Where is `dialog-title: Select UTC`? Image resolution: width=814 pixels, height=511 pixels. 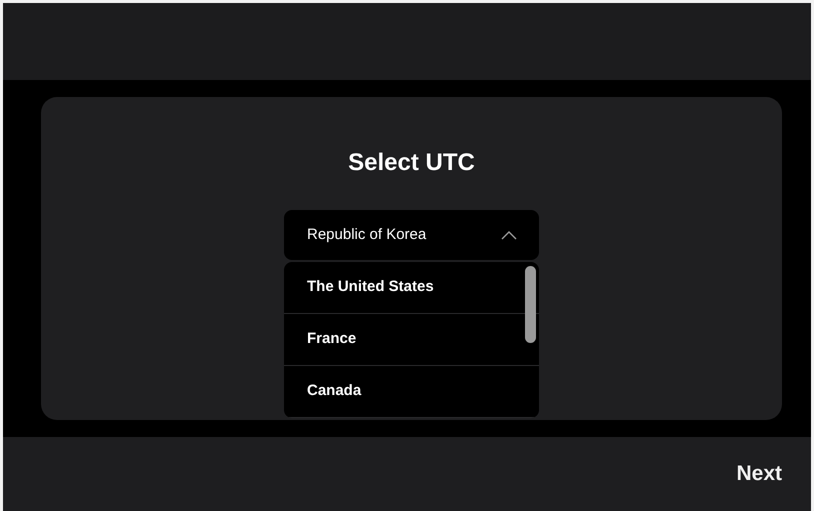
dialog-title: Select UTC is located at coordinates (411, 163).